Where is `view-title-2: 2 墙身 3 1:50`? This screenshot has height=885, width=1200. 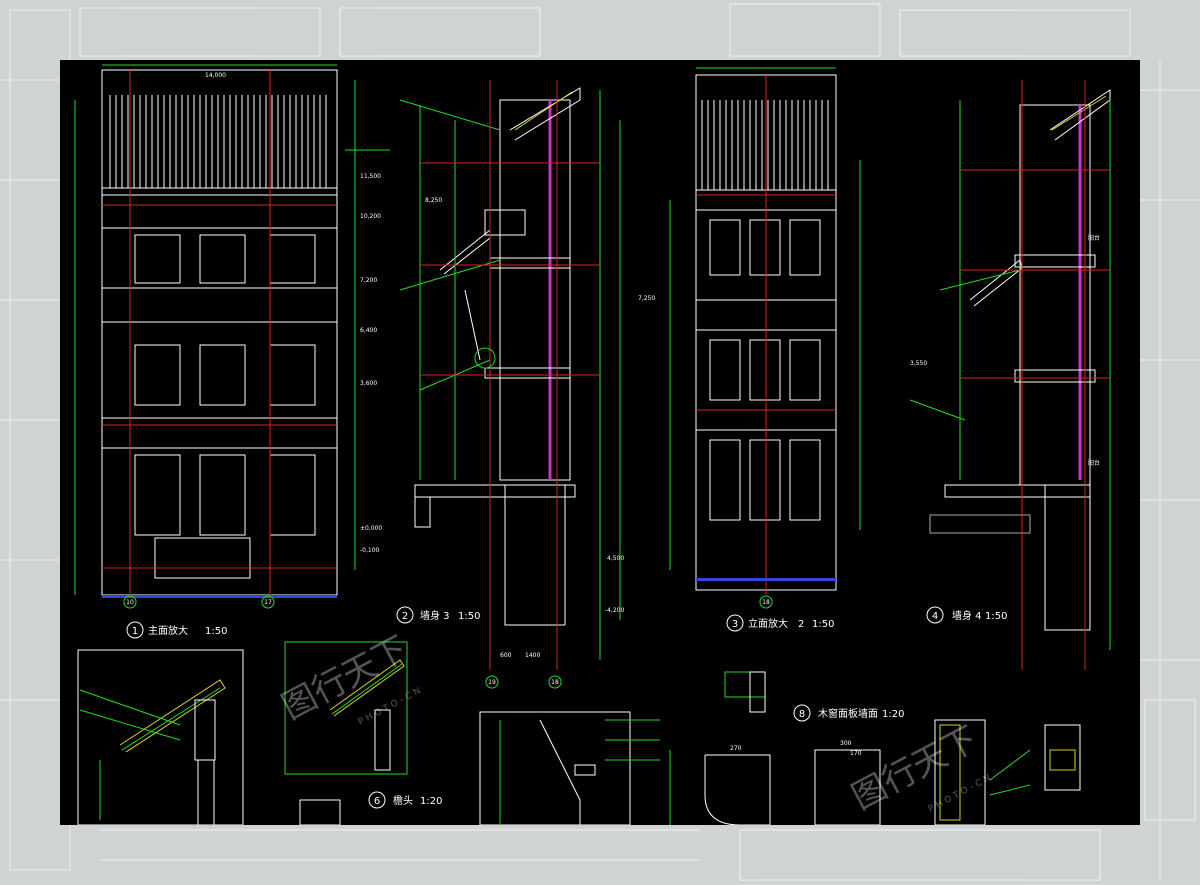 view-title-2: 2 墙身 3 1:50 is located at coordinates (438, 615).